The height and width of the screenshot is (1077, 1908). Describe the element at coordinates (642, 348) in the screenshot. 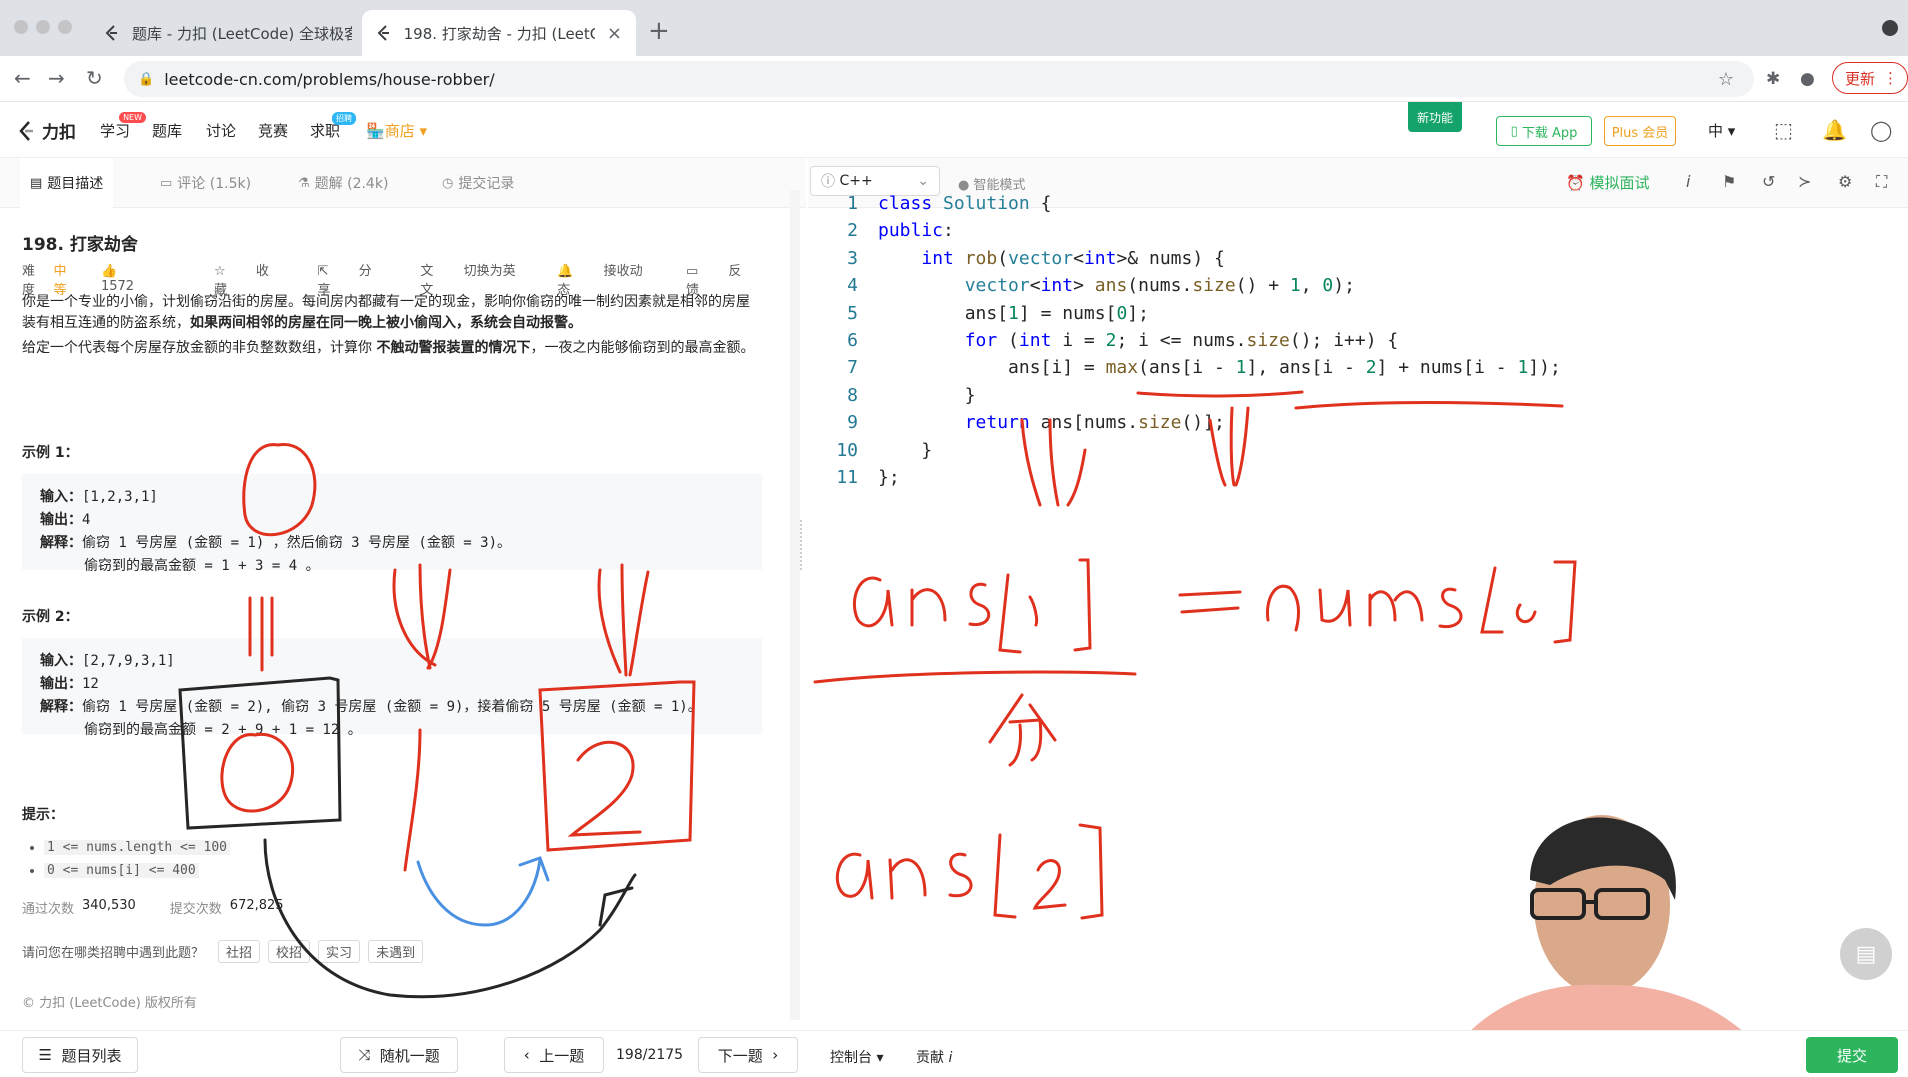

I see `para2-text-b: ，一夜之内能够偷窃到的最高金额。` at that location.